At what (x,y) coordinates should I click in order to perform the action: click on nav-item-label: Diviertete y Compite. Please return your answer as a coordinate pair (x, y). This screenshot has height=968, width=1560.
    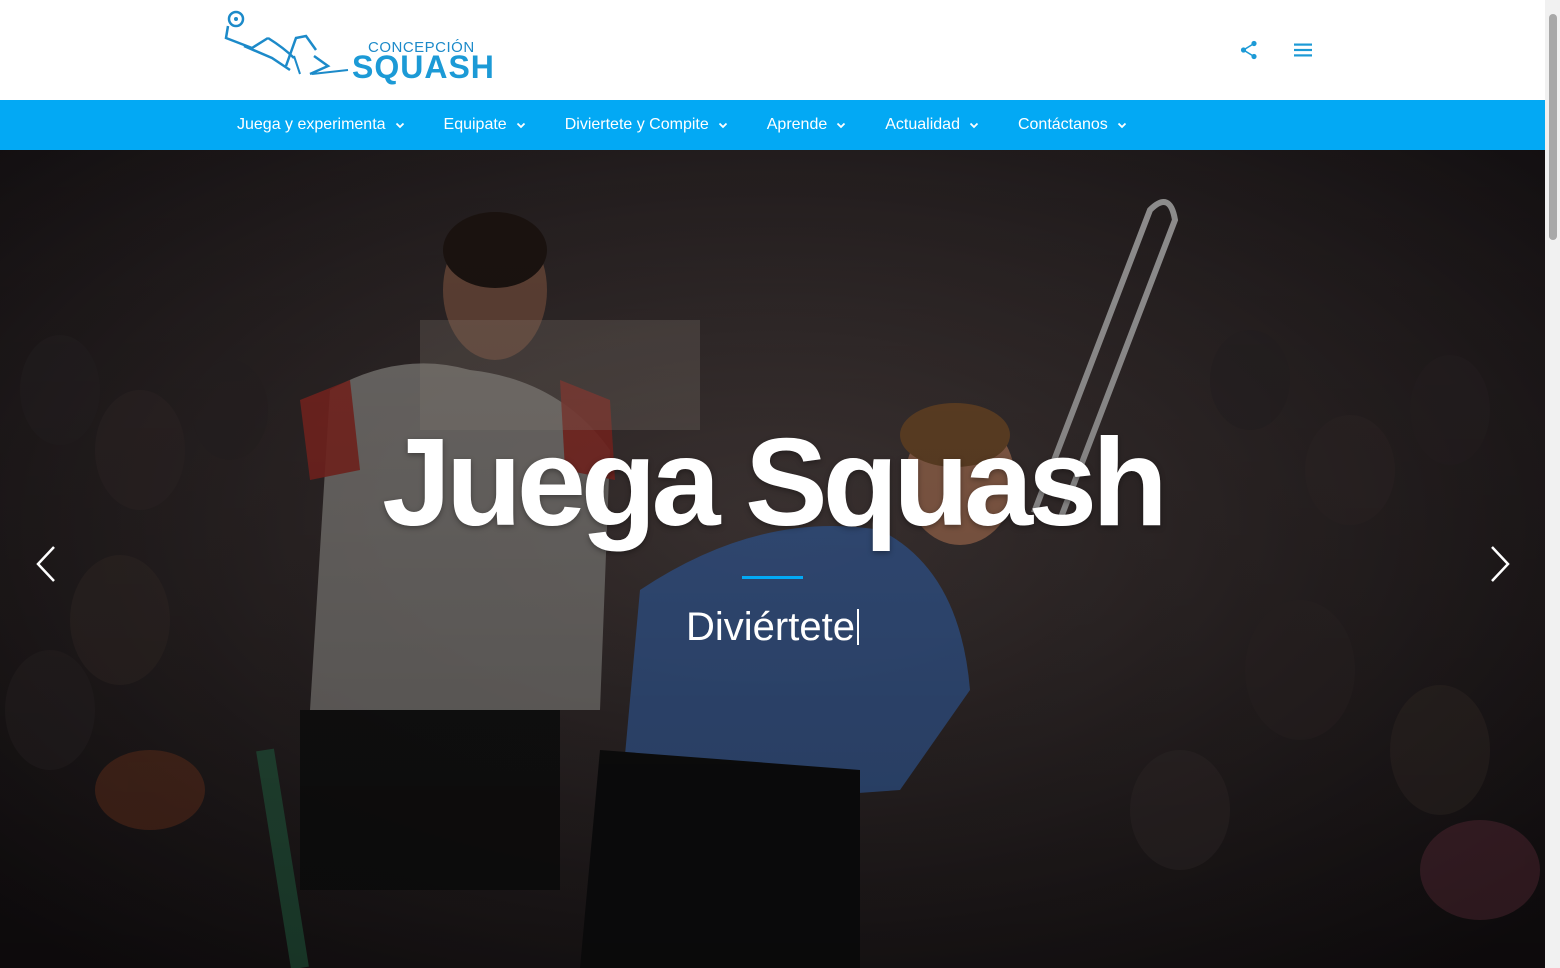
    Looking at the image, I should click on (636, 124).